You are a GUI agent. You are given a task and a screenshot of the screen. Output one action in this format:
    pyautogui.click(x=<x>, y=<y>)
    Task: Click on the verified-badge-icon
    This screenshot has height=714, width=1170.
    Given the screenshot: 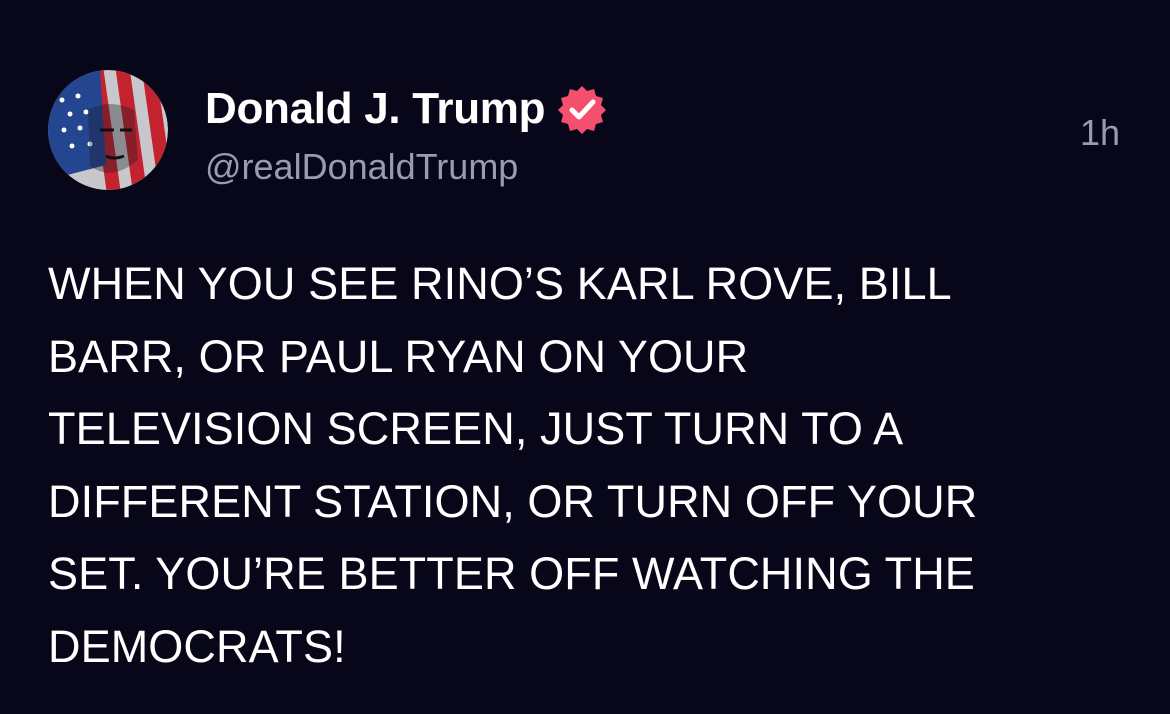 What is the action you would take?
    pyautogui.click(x=582, y=109)
    